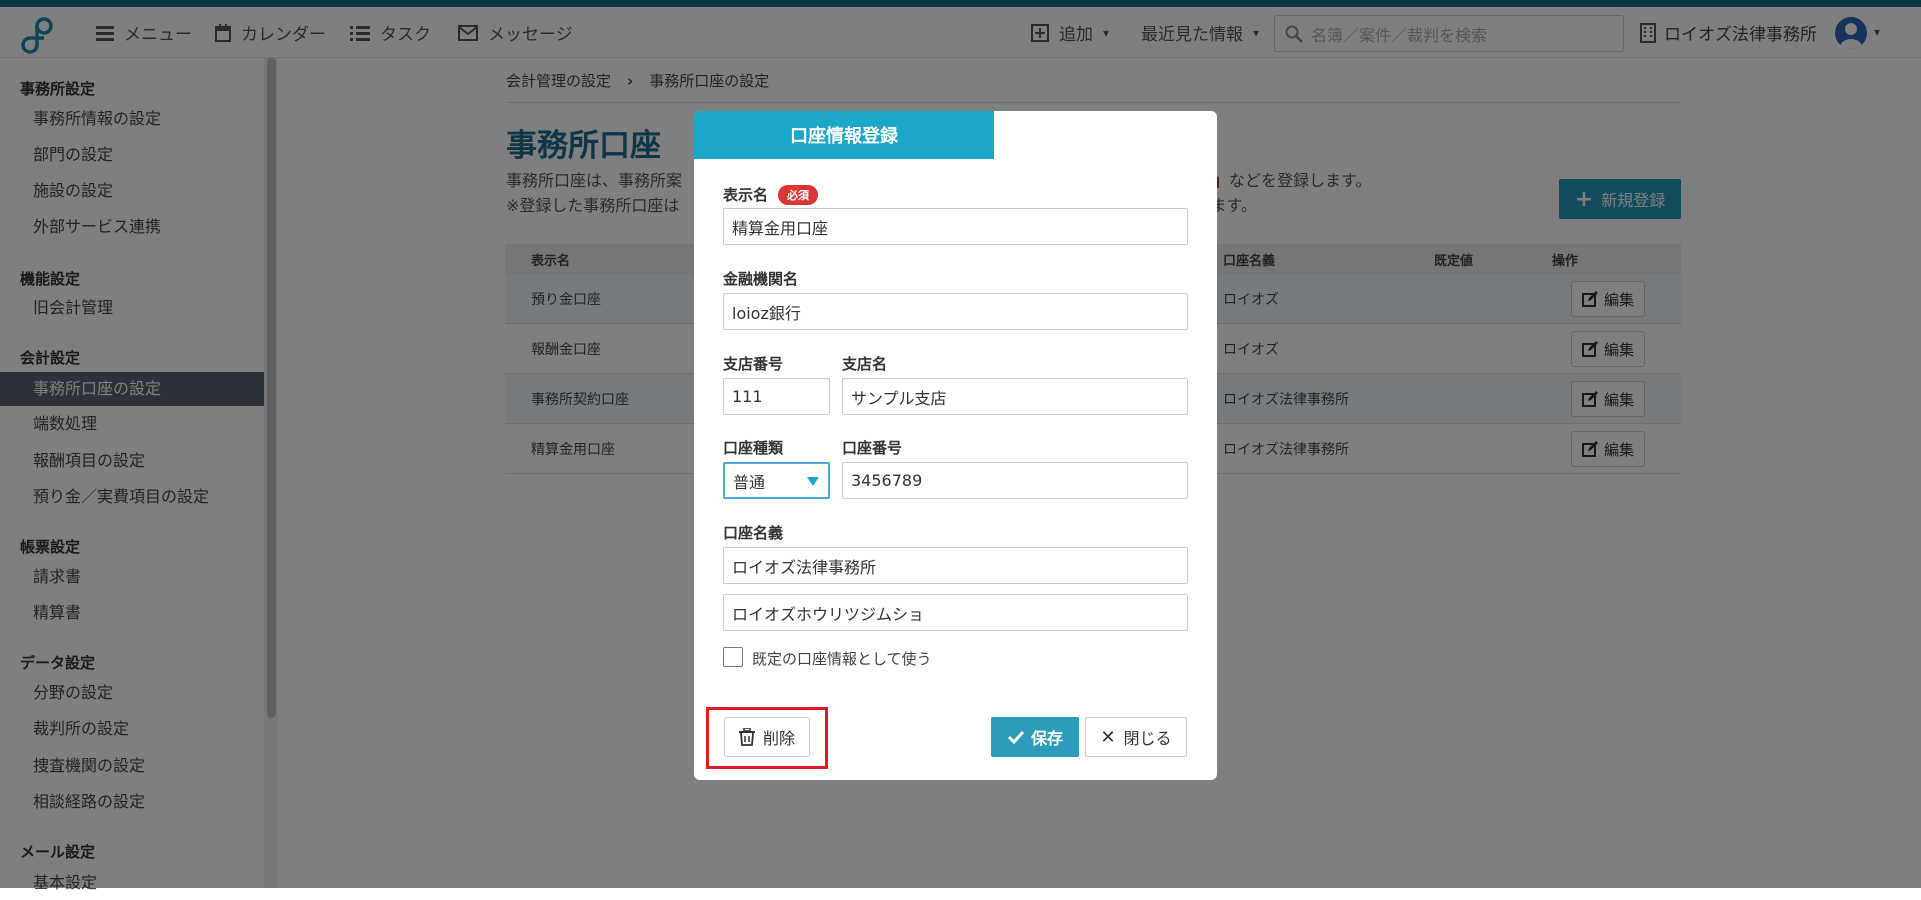 This screenshot has height=900, width=1921. Describe the element at coordinates (955, 565) in the screenshot. I see `holder-input: ロイオズ法律事務所` at that location.